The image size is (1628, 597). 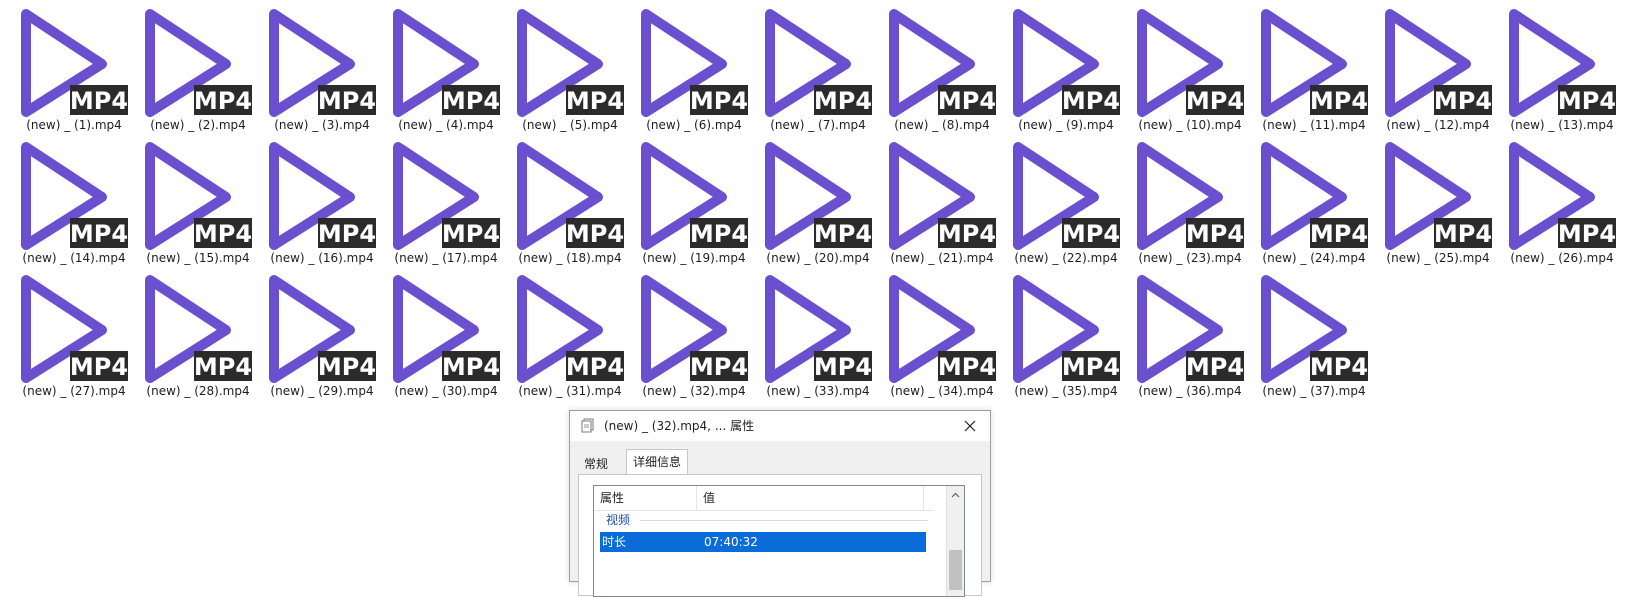 I want to click on dialog-title: (new) _ (32).mp4, ... 属性, so click(x=679, y=426).